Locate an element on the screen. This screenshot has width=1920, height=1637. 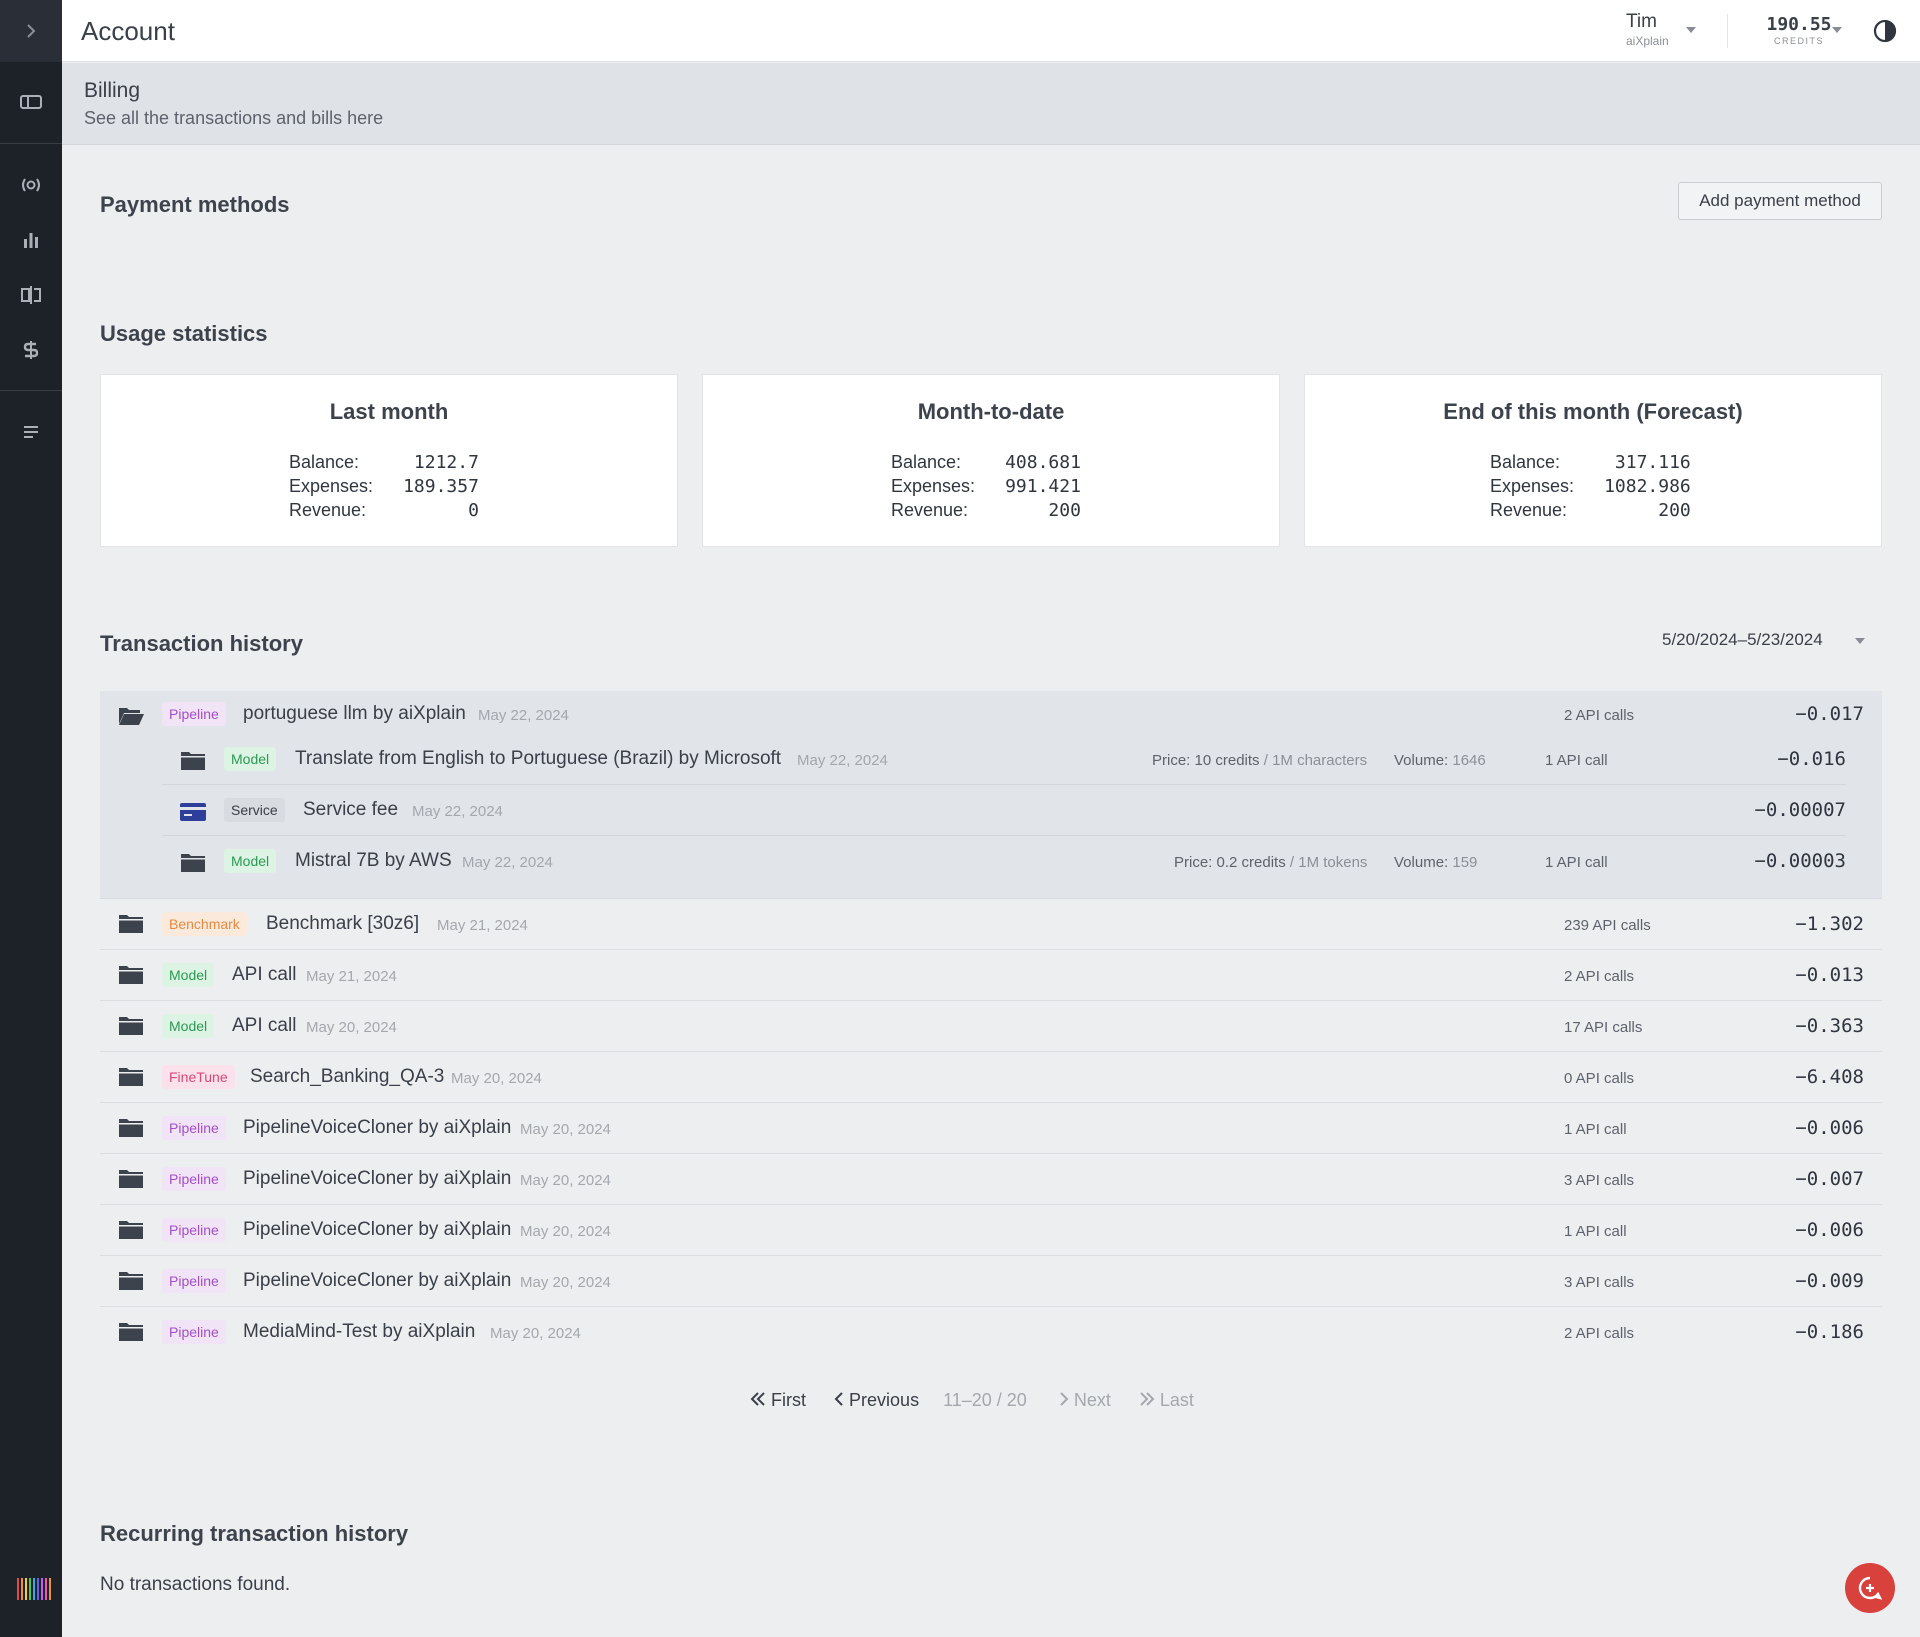
next-page-button: Next is located at coordinates (1085, 1400).